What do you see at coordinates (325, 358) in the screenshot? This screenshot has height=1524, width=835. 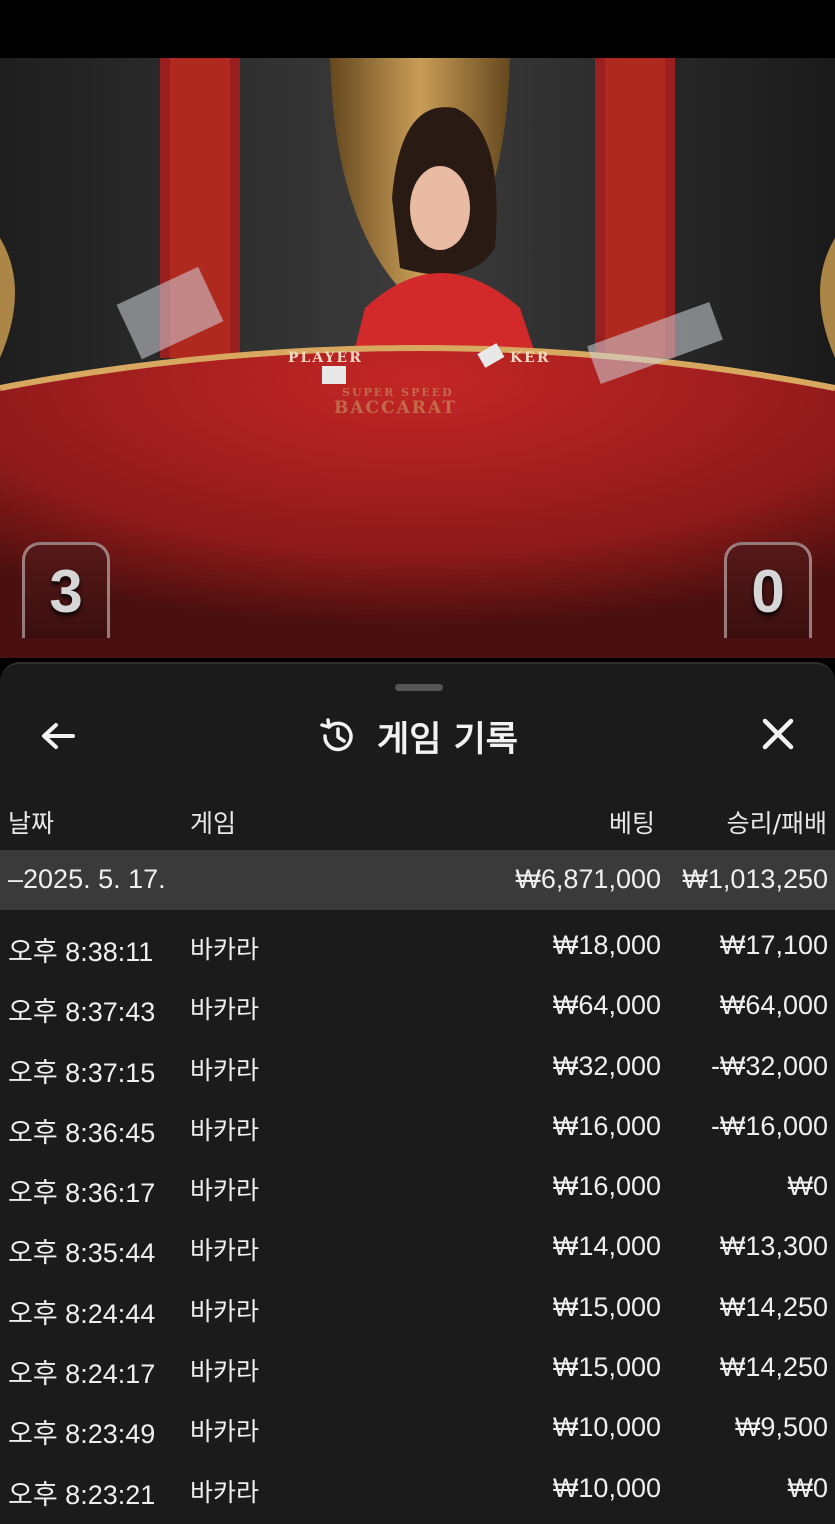 I see `table-label-player: PLAYER` at bounding box center [325, 358].